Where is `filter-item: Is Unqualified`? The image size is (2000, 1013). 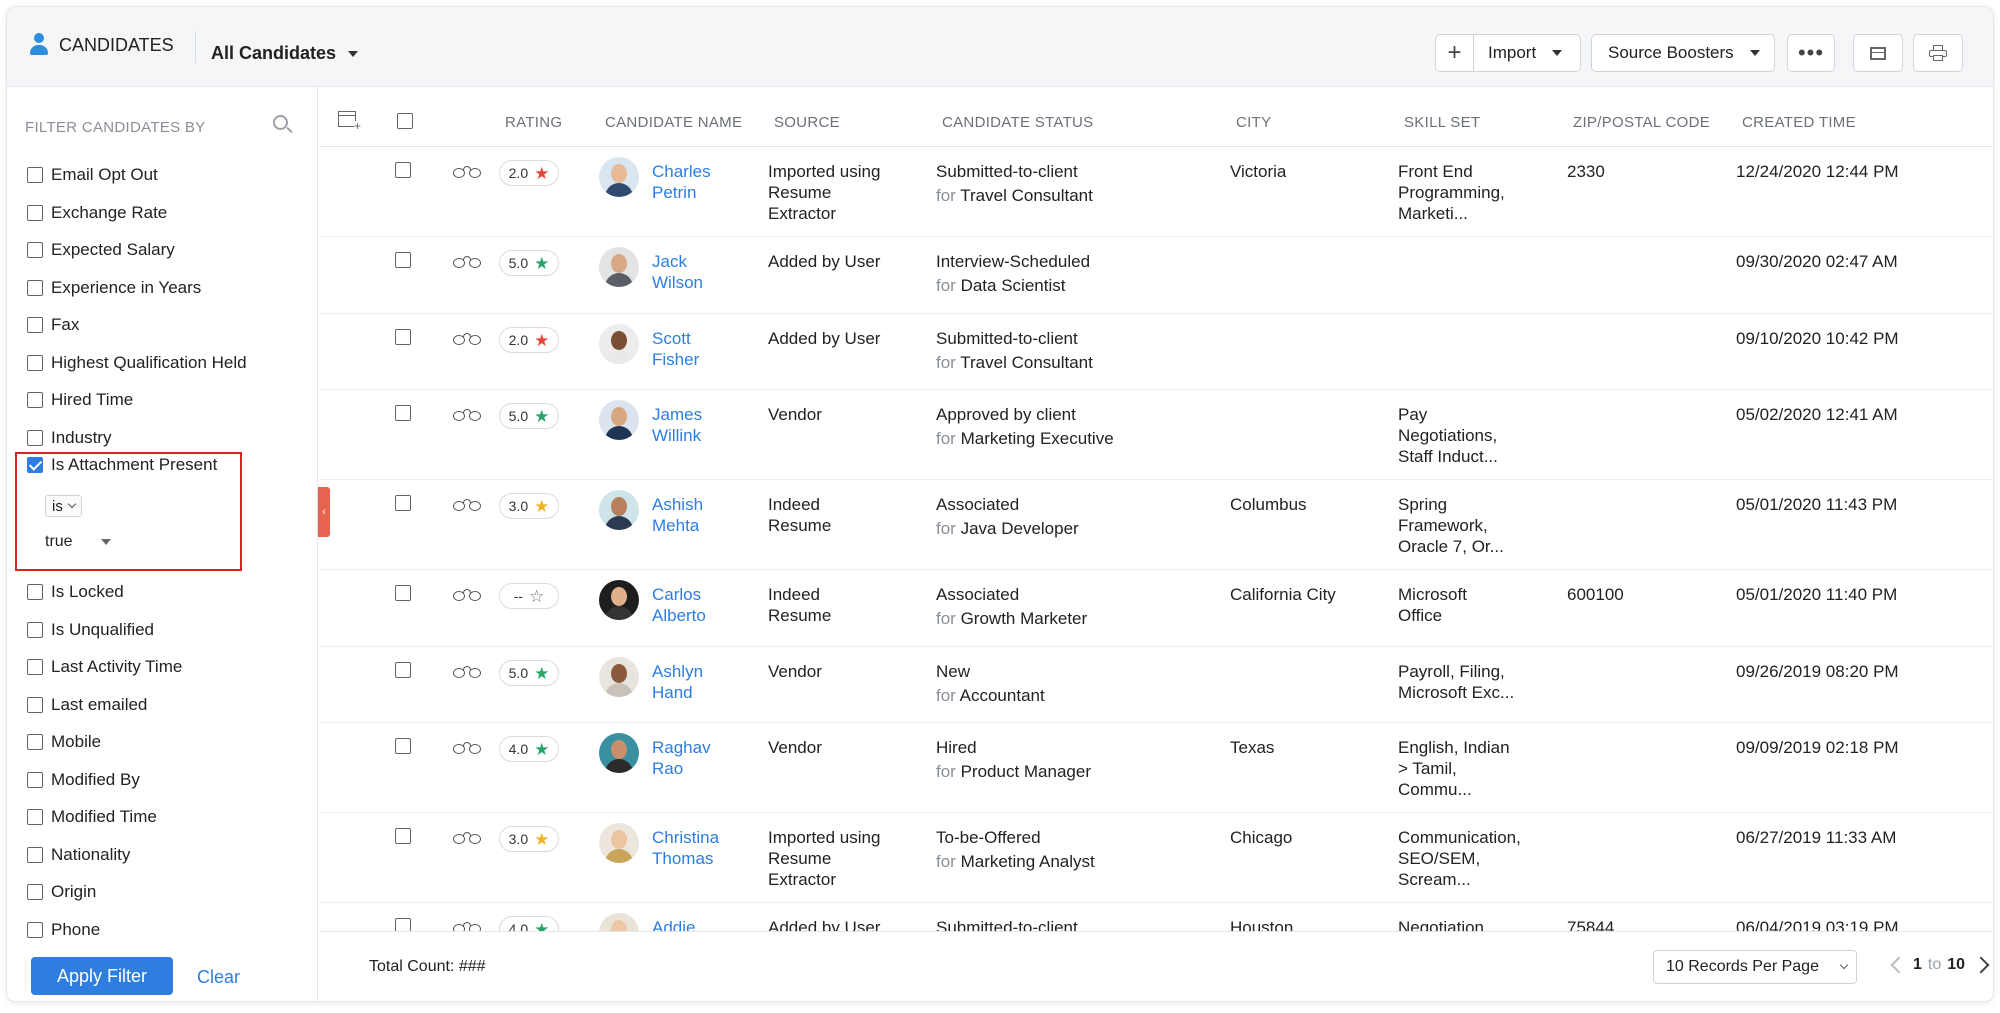
filter-item: Is Unqualified is located at coordinates (90, 630).